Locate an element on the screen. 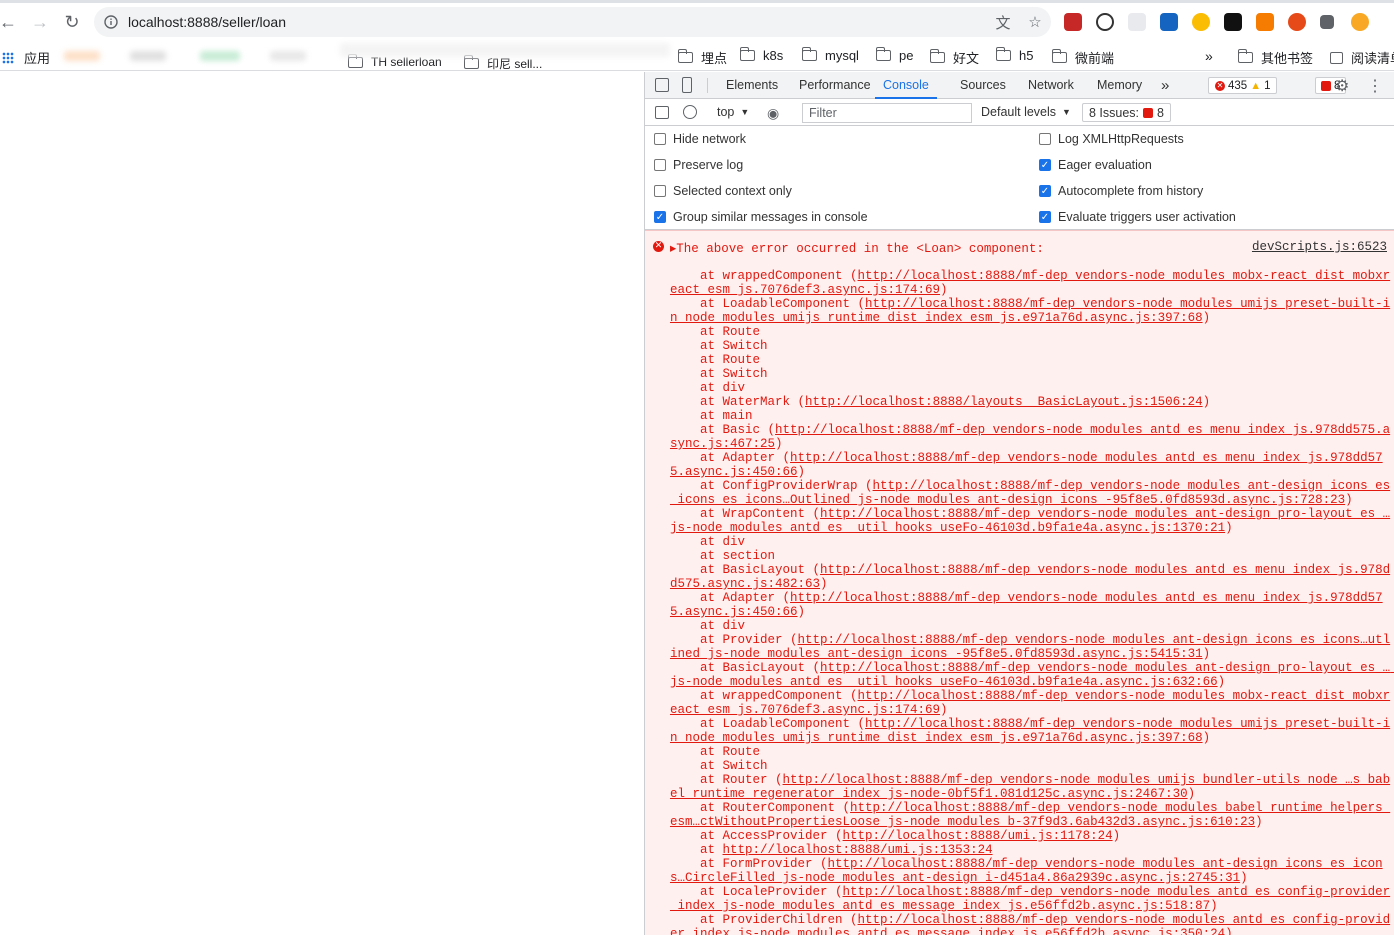 This screenshot has height=935, width=1394. error-warning-counter: ✕ 435 ▲ 1 is located at coordinates (1243, 85).